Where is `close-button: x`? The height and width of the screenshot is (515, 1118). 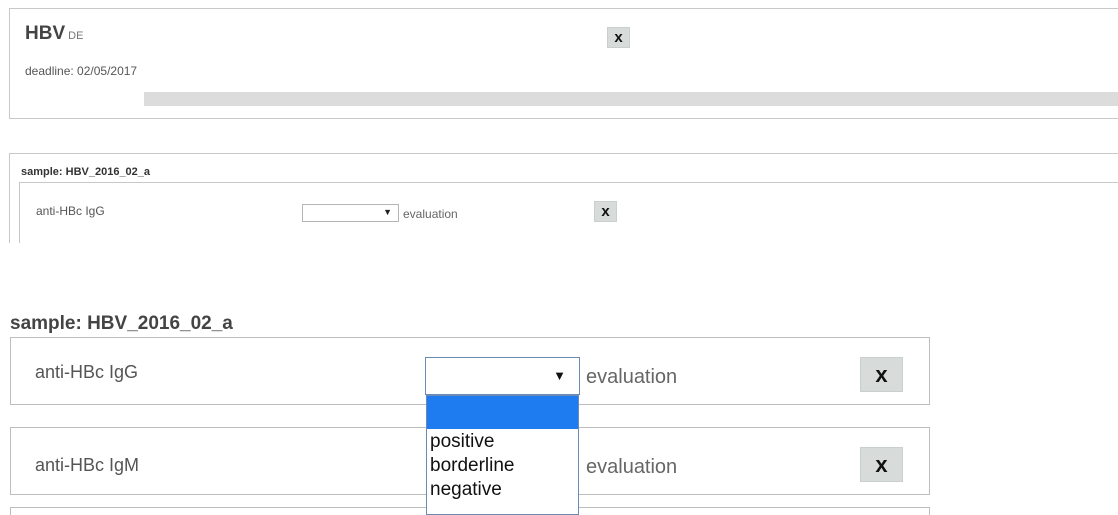
close-button: x is located at coordinates (618, 37).